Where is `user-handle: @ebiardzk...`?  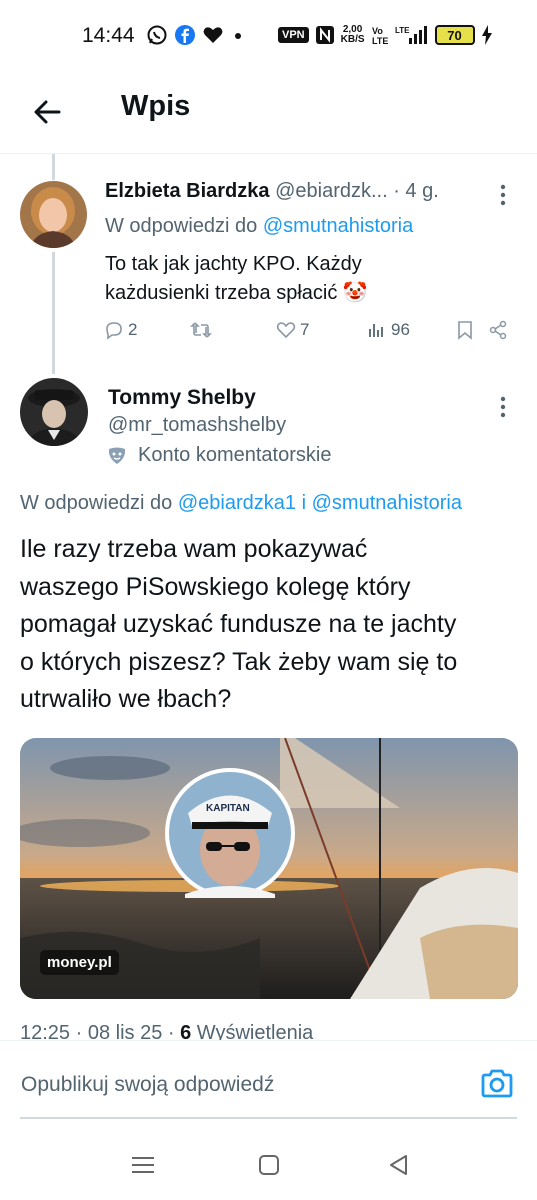
user-handle: @ebiardzk... is located at coordinates (331, 191).